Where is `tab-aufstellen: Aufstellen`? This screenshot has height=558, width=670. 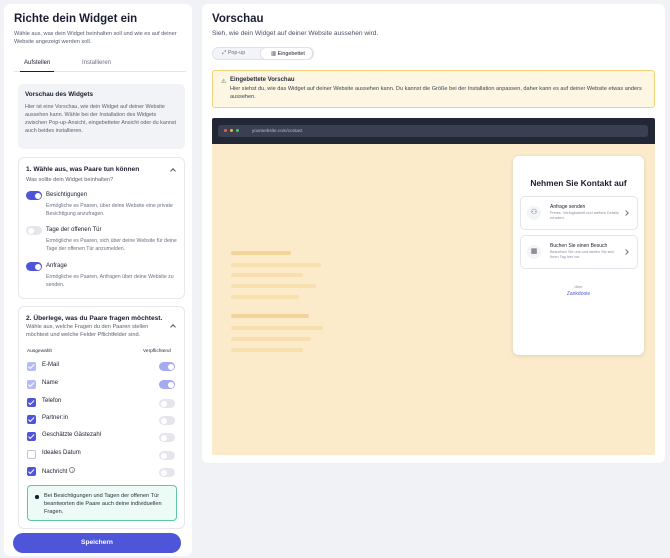
tab-aufstellen: Aufstellen is located at coordinates (37, 66).